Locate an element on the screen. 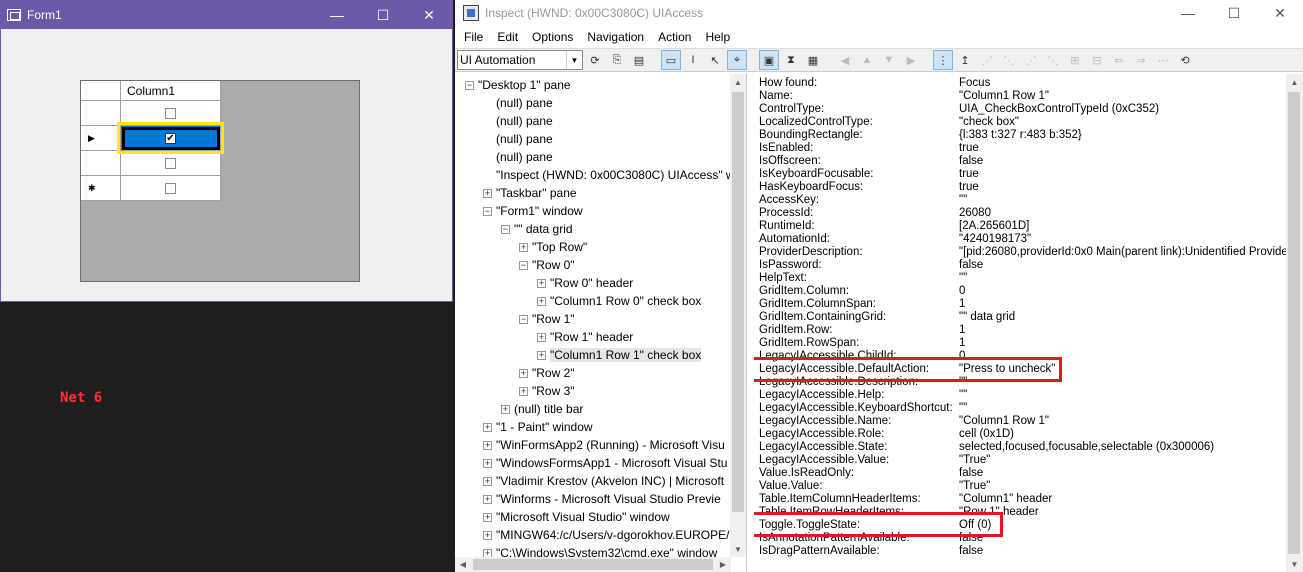 Image resolution: width=1303 pixels, height=572 pixels. nav-down-icon: ▼ is located at coordinates (889, 60).